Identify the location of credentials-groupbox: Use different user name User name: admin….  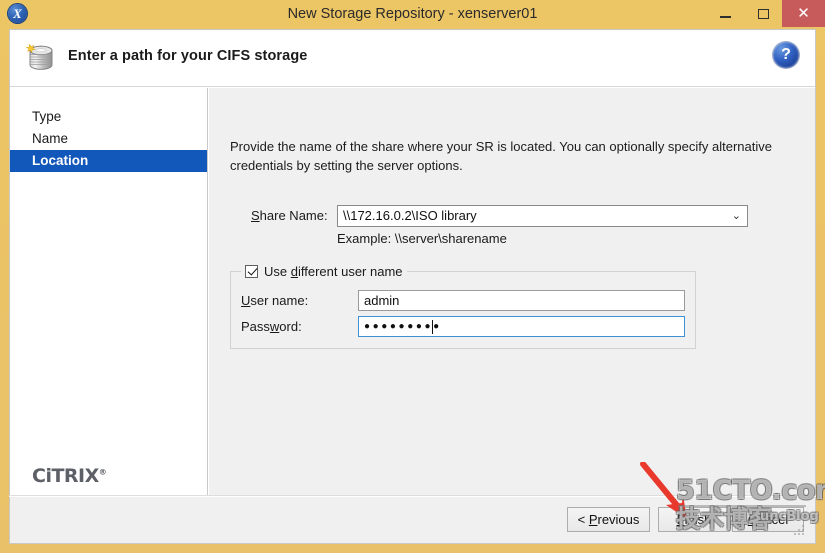
(463, 305).